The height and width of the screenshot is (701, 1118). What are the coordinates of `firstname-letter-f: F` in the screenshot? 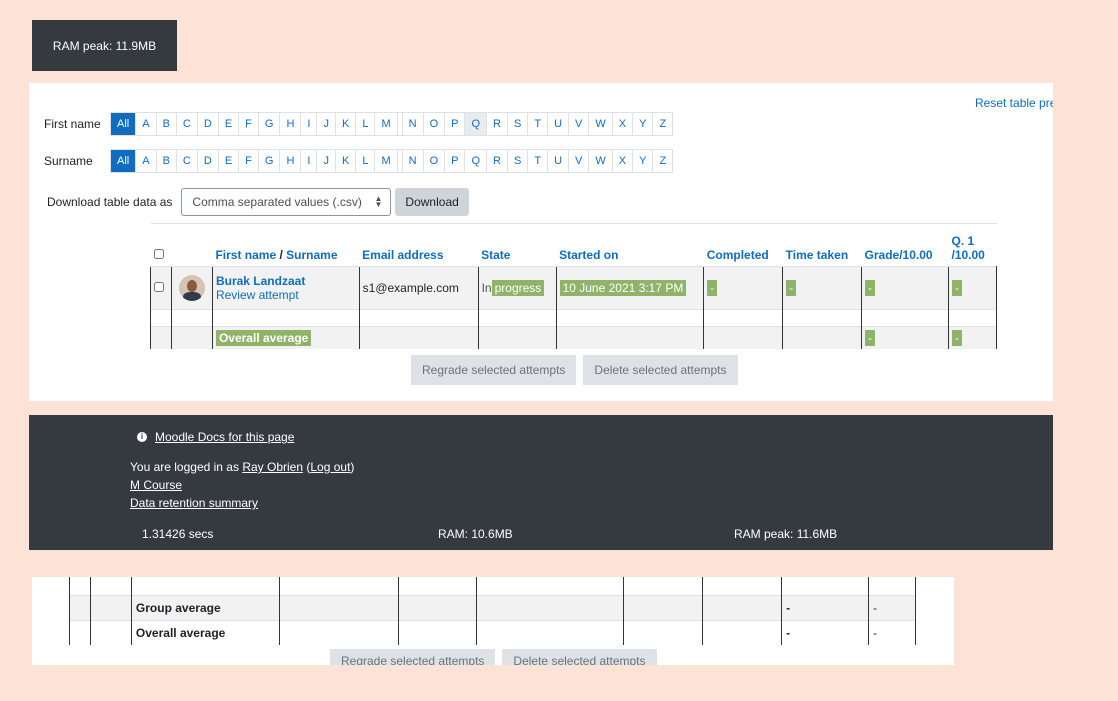 It's located at (249, 124).